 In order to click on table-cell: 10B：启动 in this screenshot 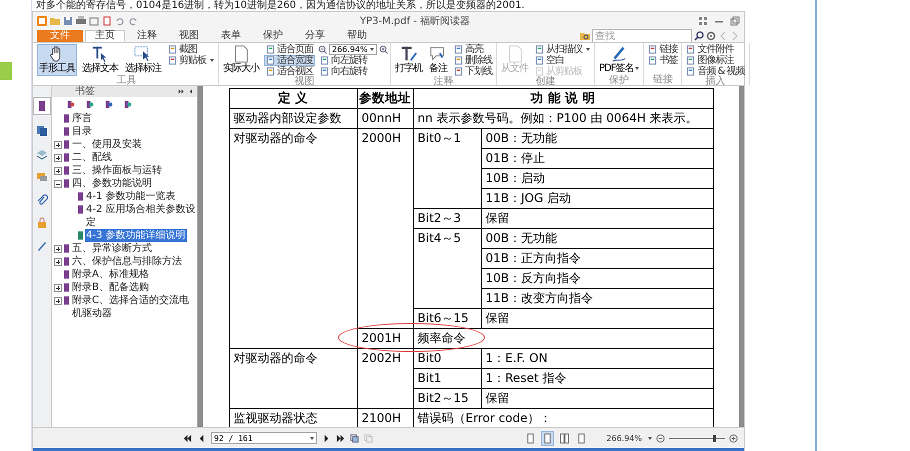, I will do `click(597, 178)`.